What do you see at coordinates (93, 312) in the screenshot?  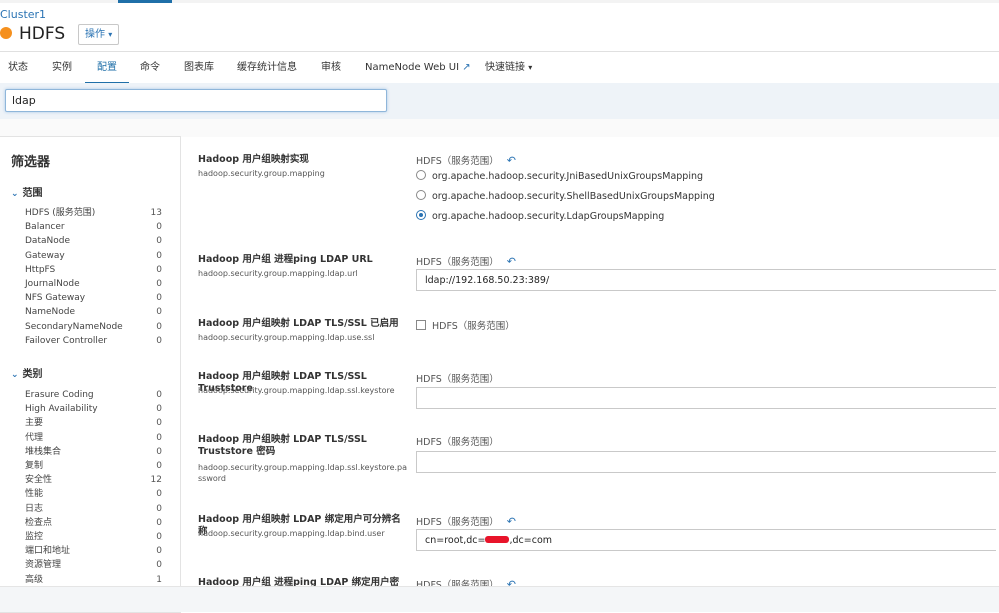 I see `scope-filter-item: NameNode 0` at bounding box center [93, 312].